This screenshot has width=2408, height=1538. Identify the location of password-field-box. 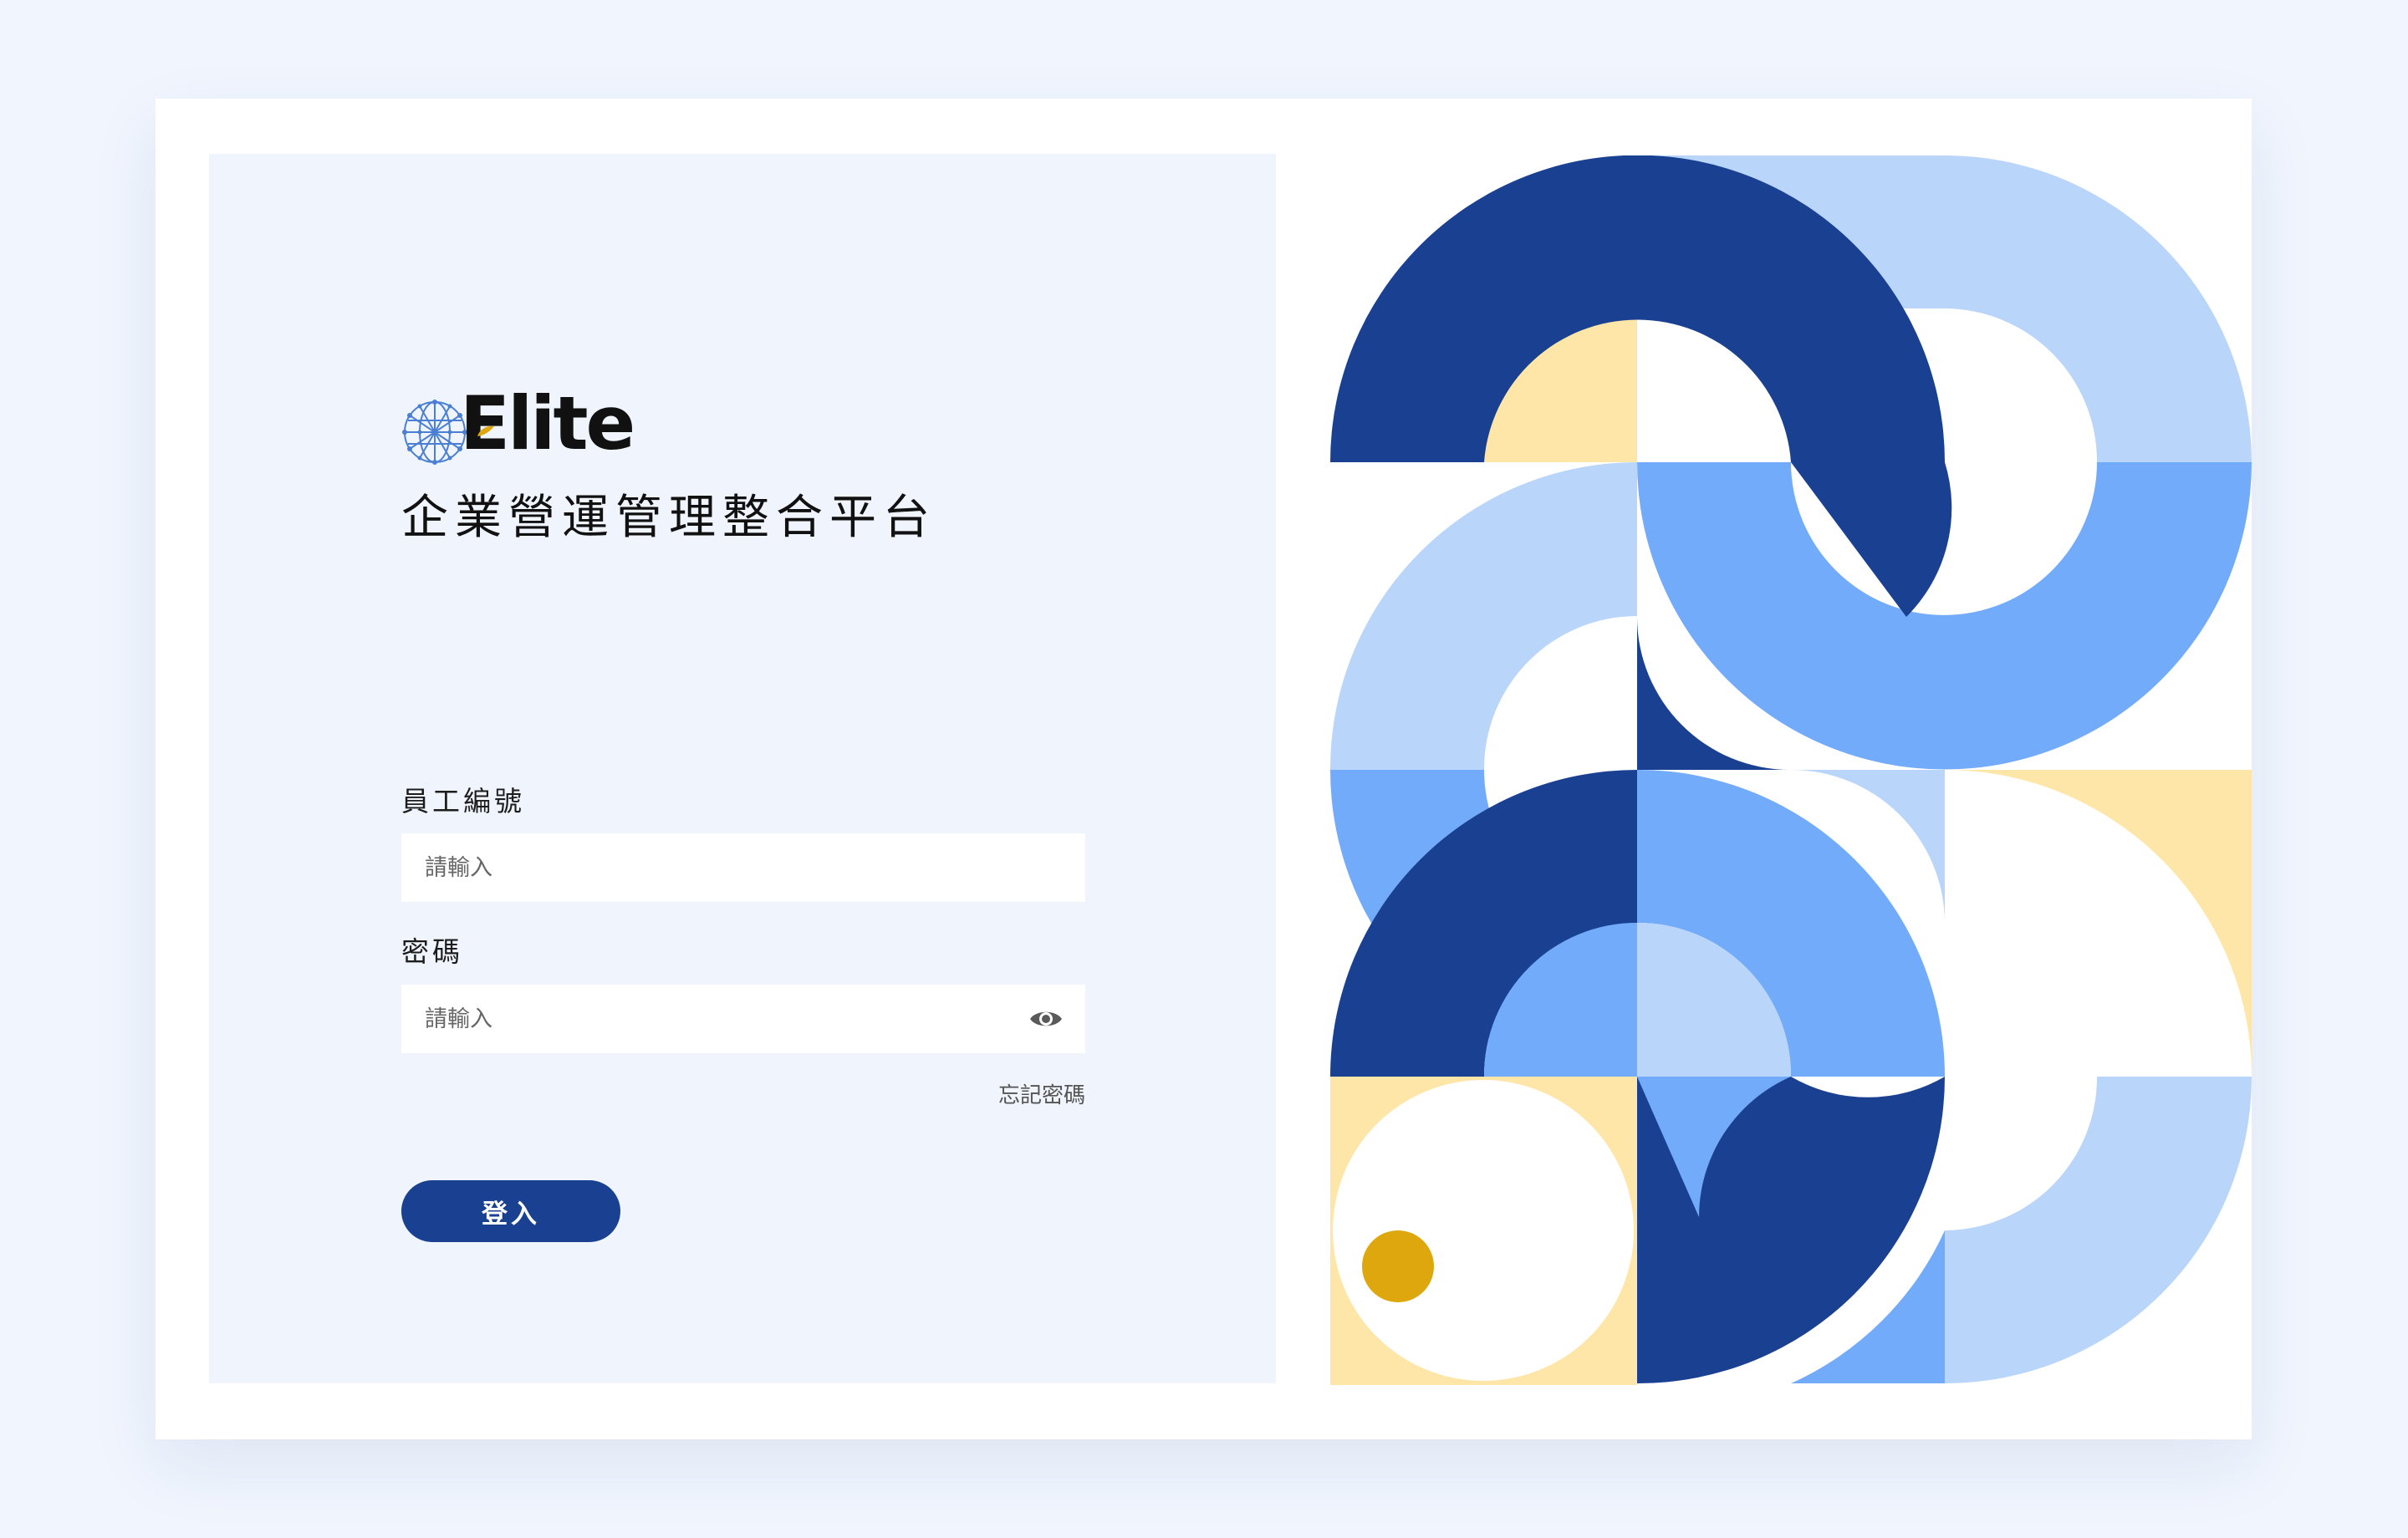
(743, 1019).